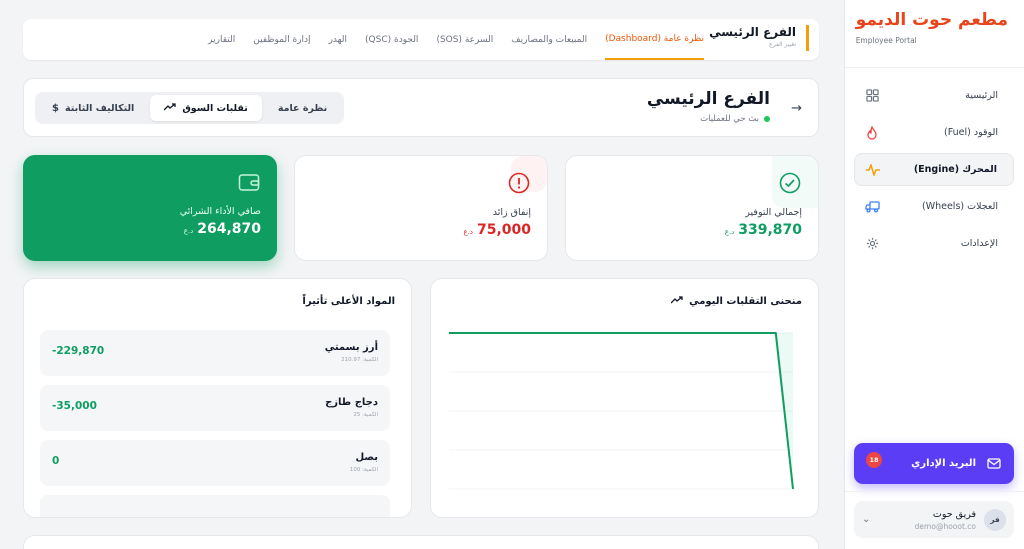 The width and height of the screenshot is (1024, 549). What do you see at coordinates (519, 183) in the screenshot?
I see `alert-circle-icon` at bounding box center [519, 183].